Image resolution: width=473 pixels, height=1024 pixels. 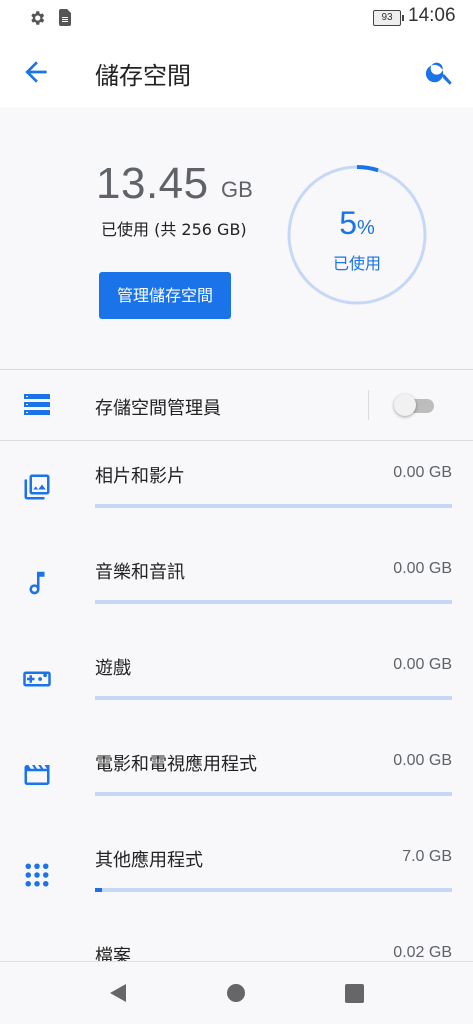 I want to click on used-storage-value: 13.45, so click(x=152, y=183).